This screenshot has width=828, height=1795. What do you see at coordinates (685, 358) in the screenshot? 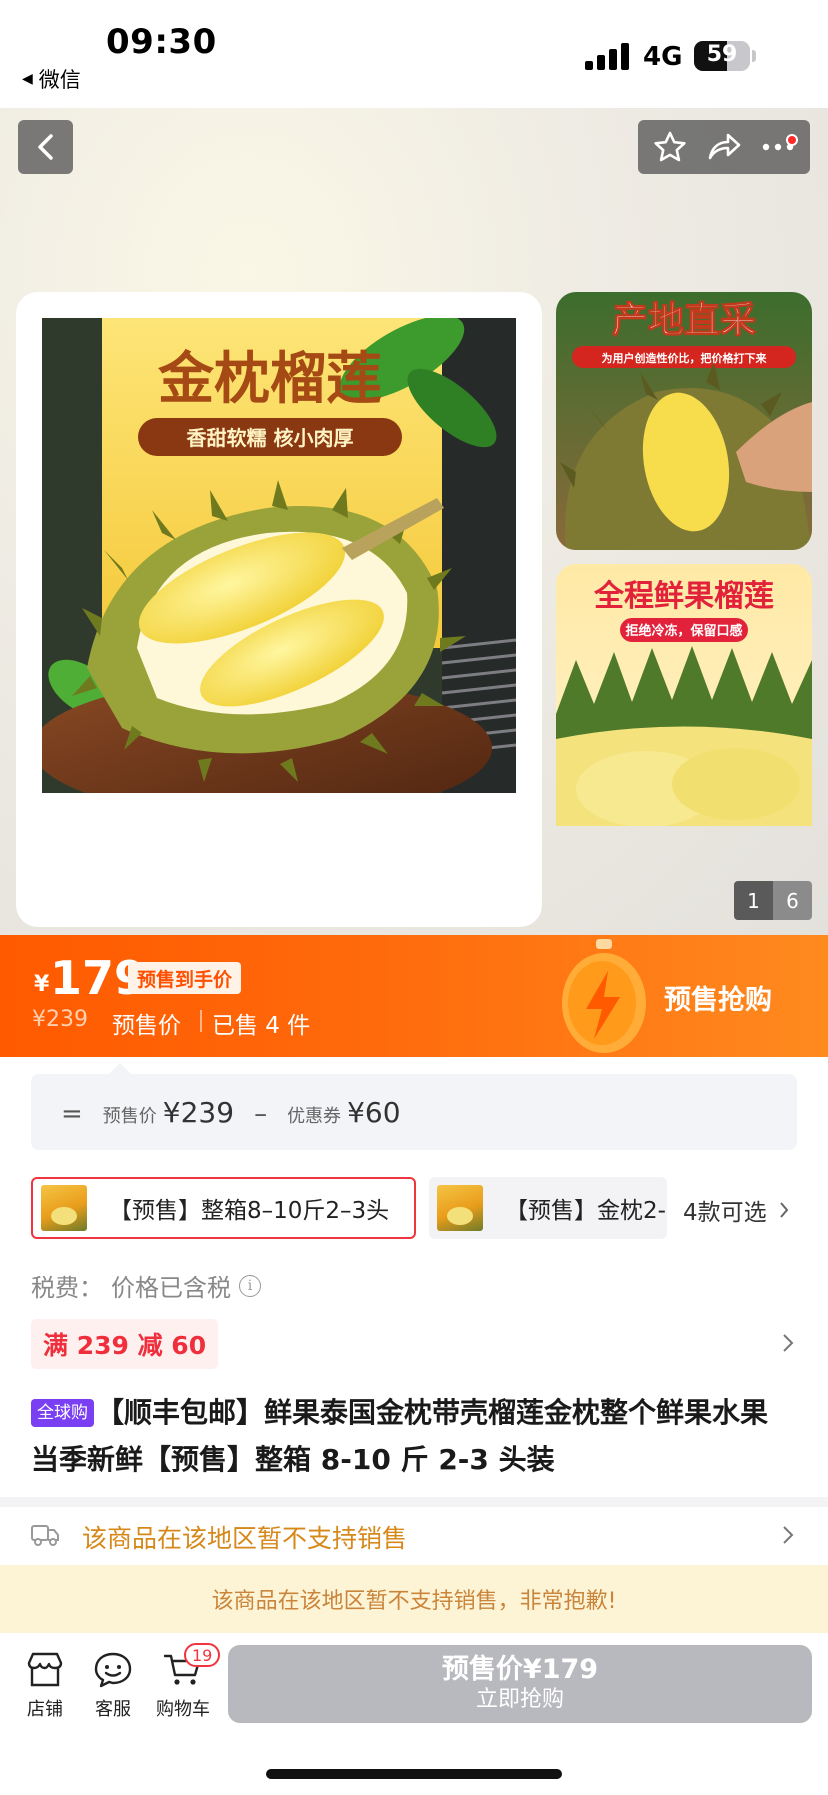
I see `thumb1-subline: 为用户创造性价比，把价格打下来` at bounding box center [685, 358].